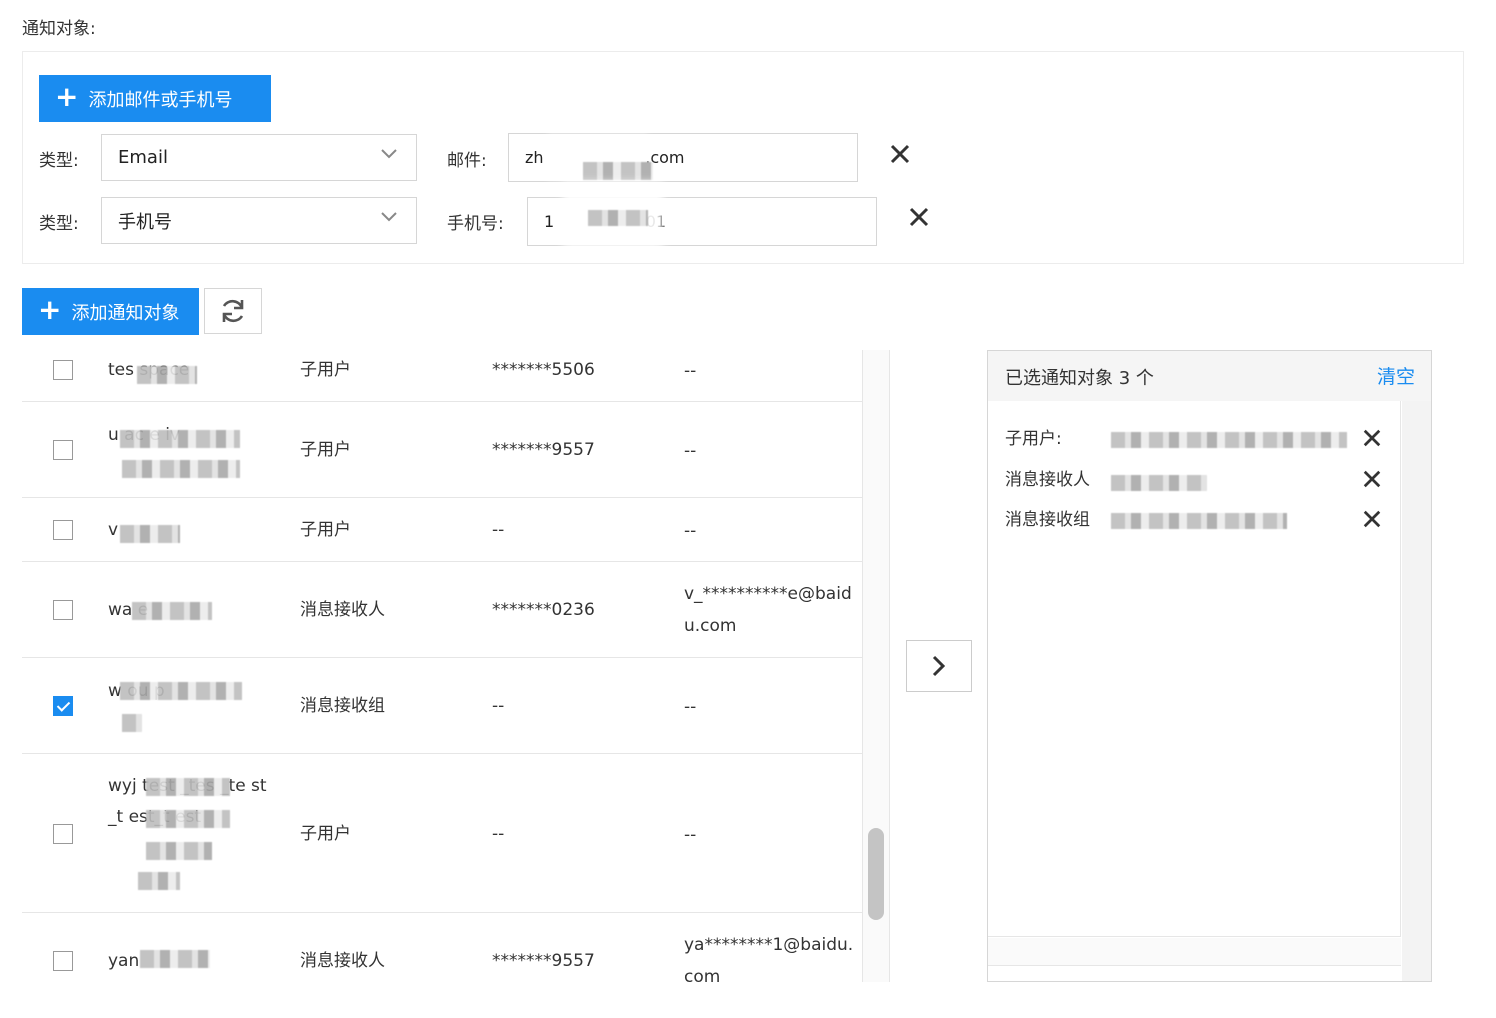 Image resolution: width=1496 pixels, height=1018 pixels. Describe the element at coordinates (467, 161) in the screenshot. I see `email-label: 邮件:` at that location.